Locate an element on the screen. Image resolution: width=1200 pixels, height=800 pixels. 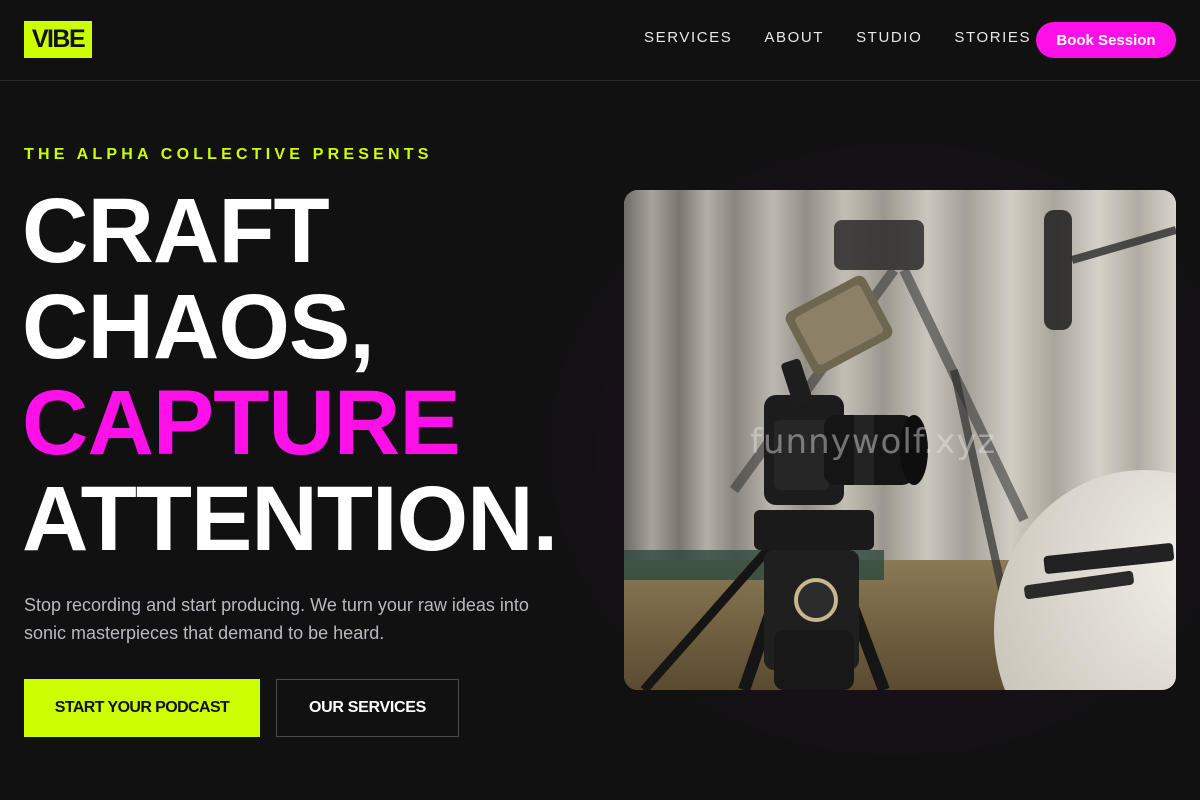
hero-eyebrow: THE ALPHA COLLECTIVE PRESENTS is located at coordinates (228, 154).